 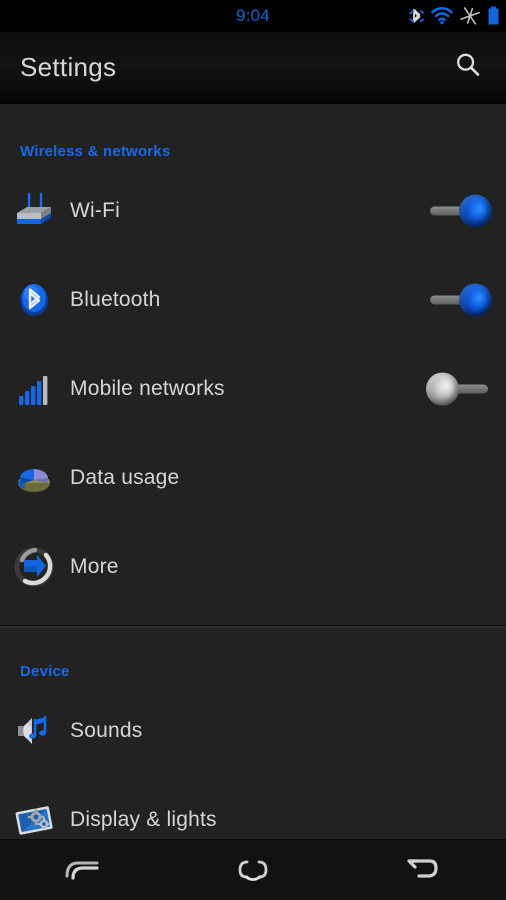 I want to click on section-header-wireless: Wireless & networks, so click(x=253, y=135).